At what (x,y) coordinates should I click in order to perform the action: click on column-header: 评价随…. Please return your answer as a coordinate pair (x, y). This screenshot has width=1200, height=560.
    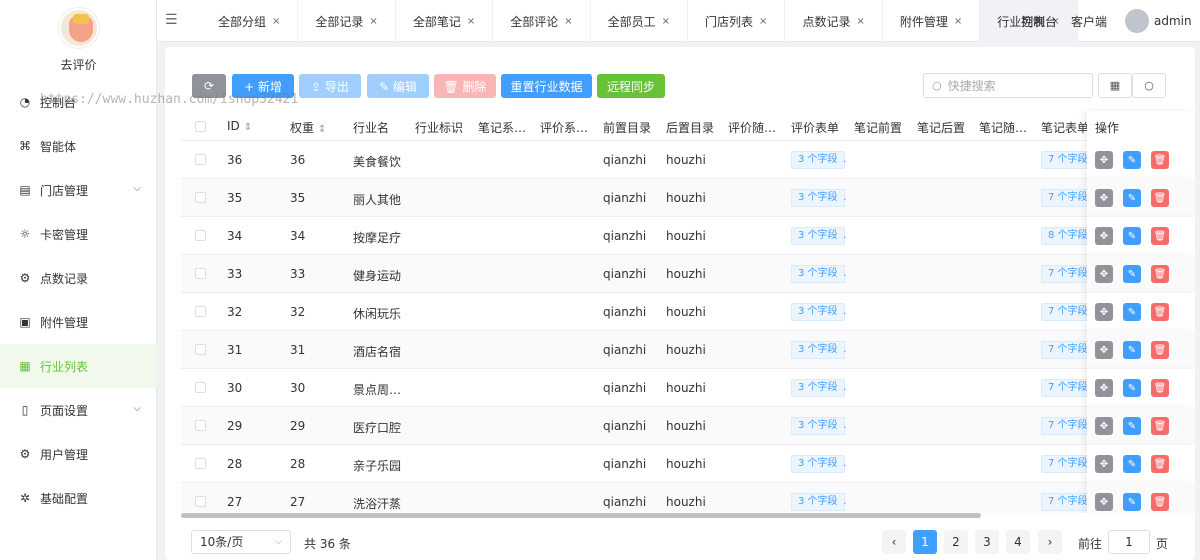
    Looking at the image, I should click on (752, 127).